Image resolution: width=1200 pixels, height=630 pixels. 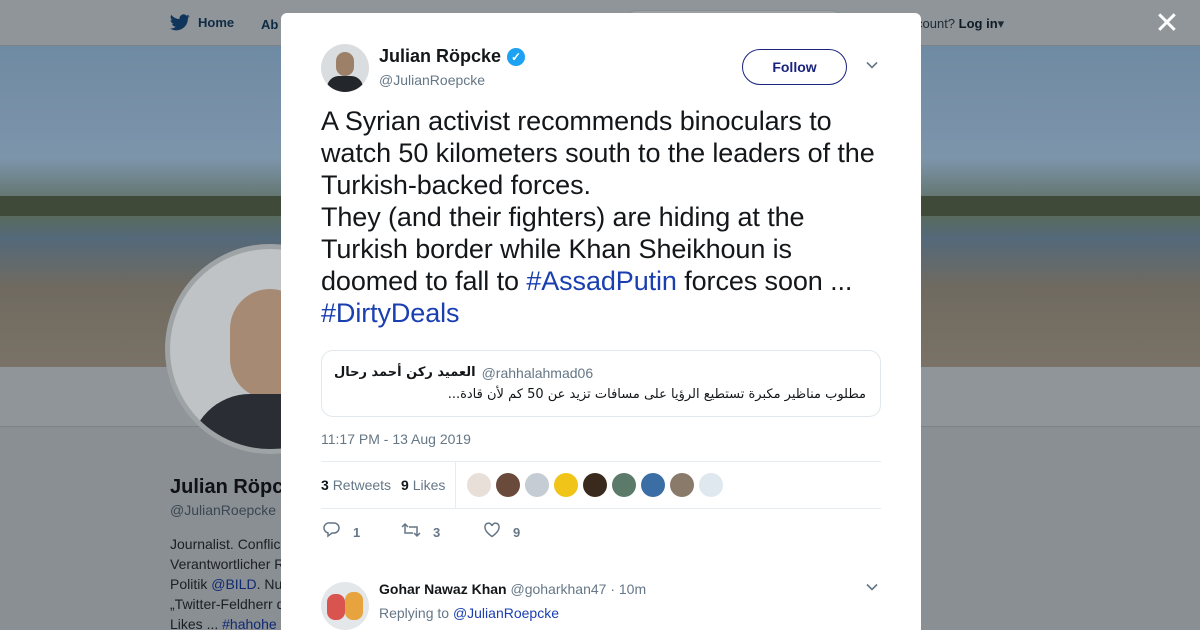 I want to click on likes-stat: 9 Likes, so click(x=423, y=485).